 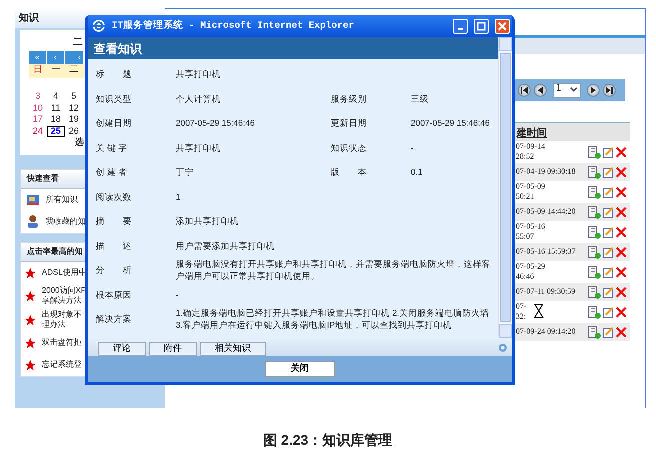 I want to click on calendar-day: 24, so click(x=38, y=131).